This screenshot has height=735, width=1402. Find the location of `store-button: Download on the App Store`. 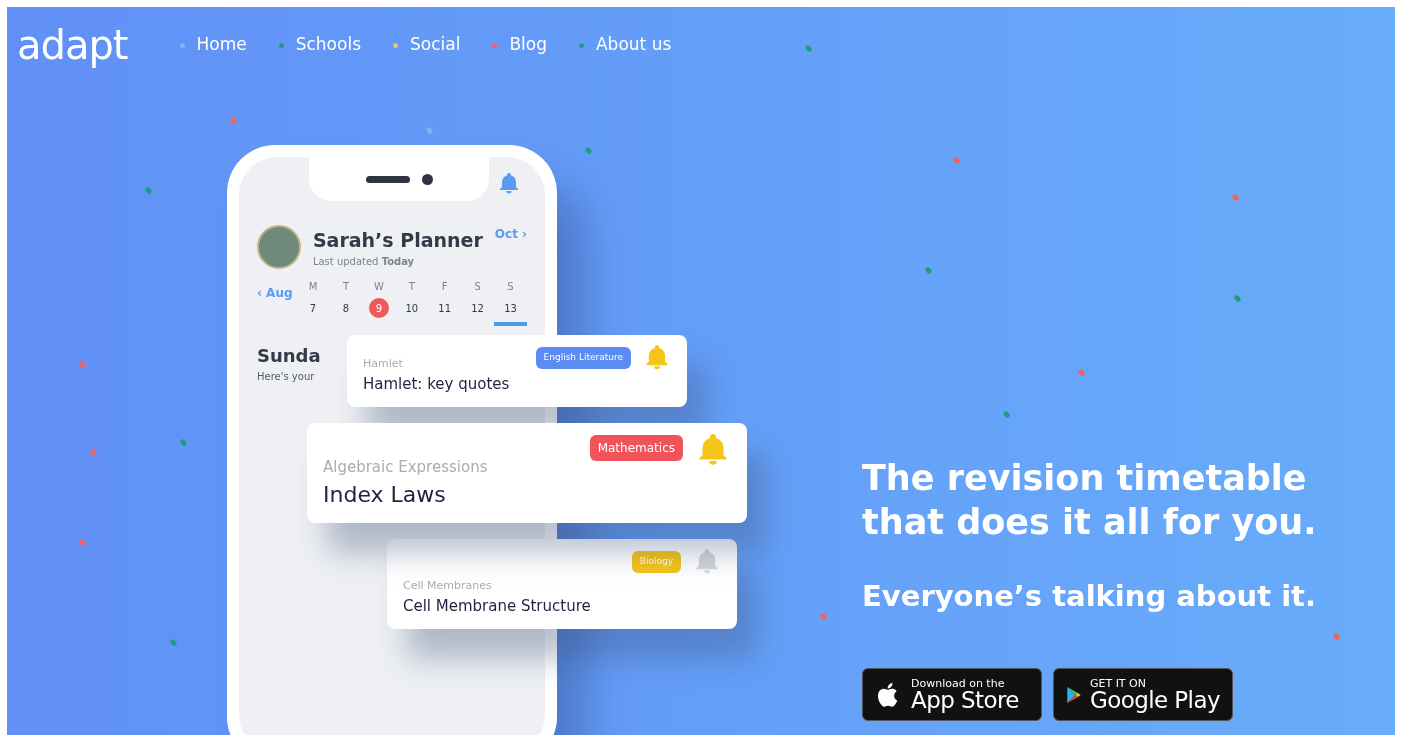

store-button: Download on the App Store is located at coordinates (952, 694).